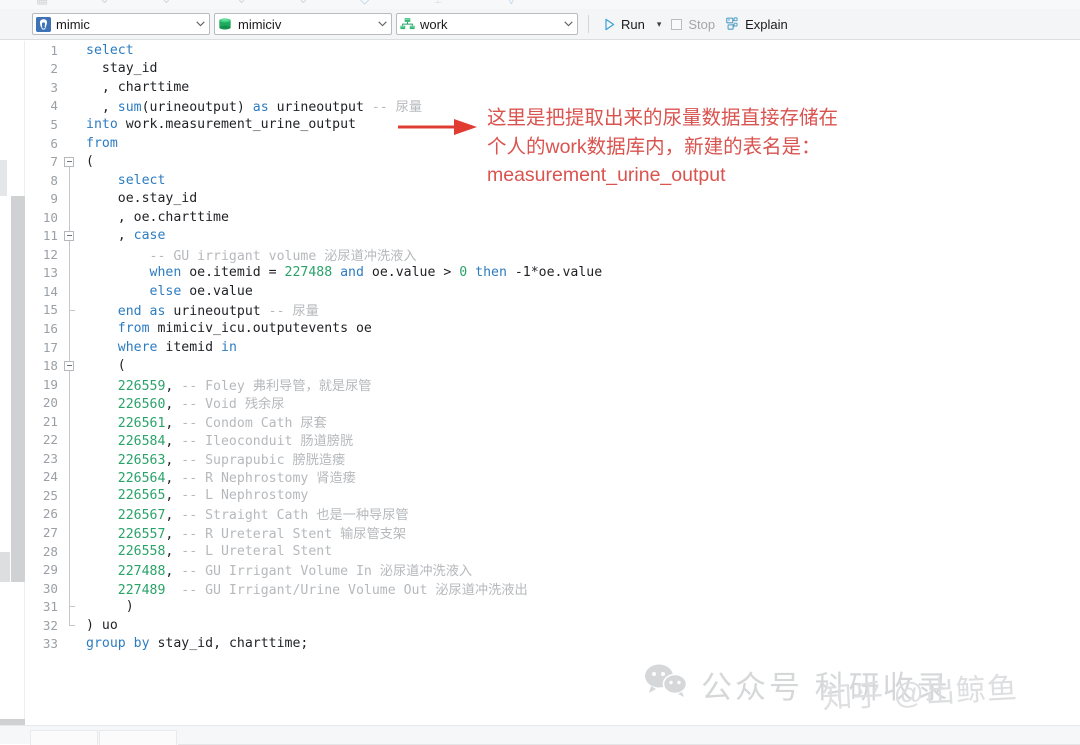 The image size is (1080, 745). Describe the element at coordinates (50, 607) in the screenshot. I see `line-number: 31` at that location.